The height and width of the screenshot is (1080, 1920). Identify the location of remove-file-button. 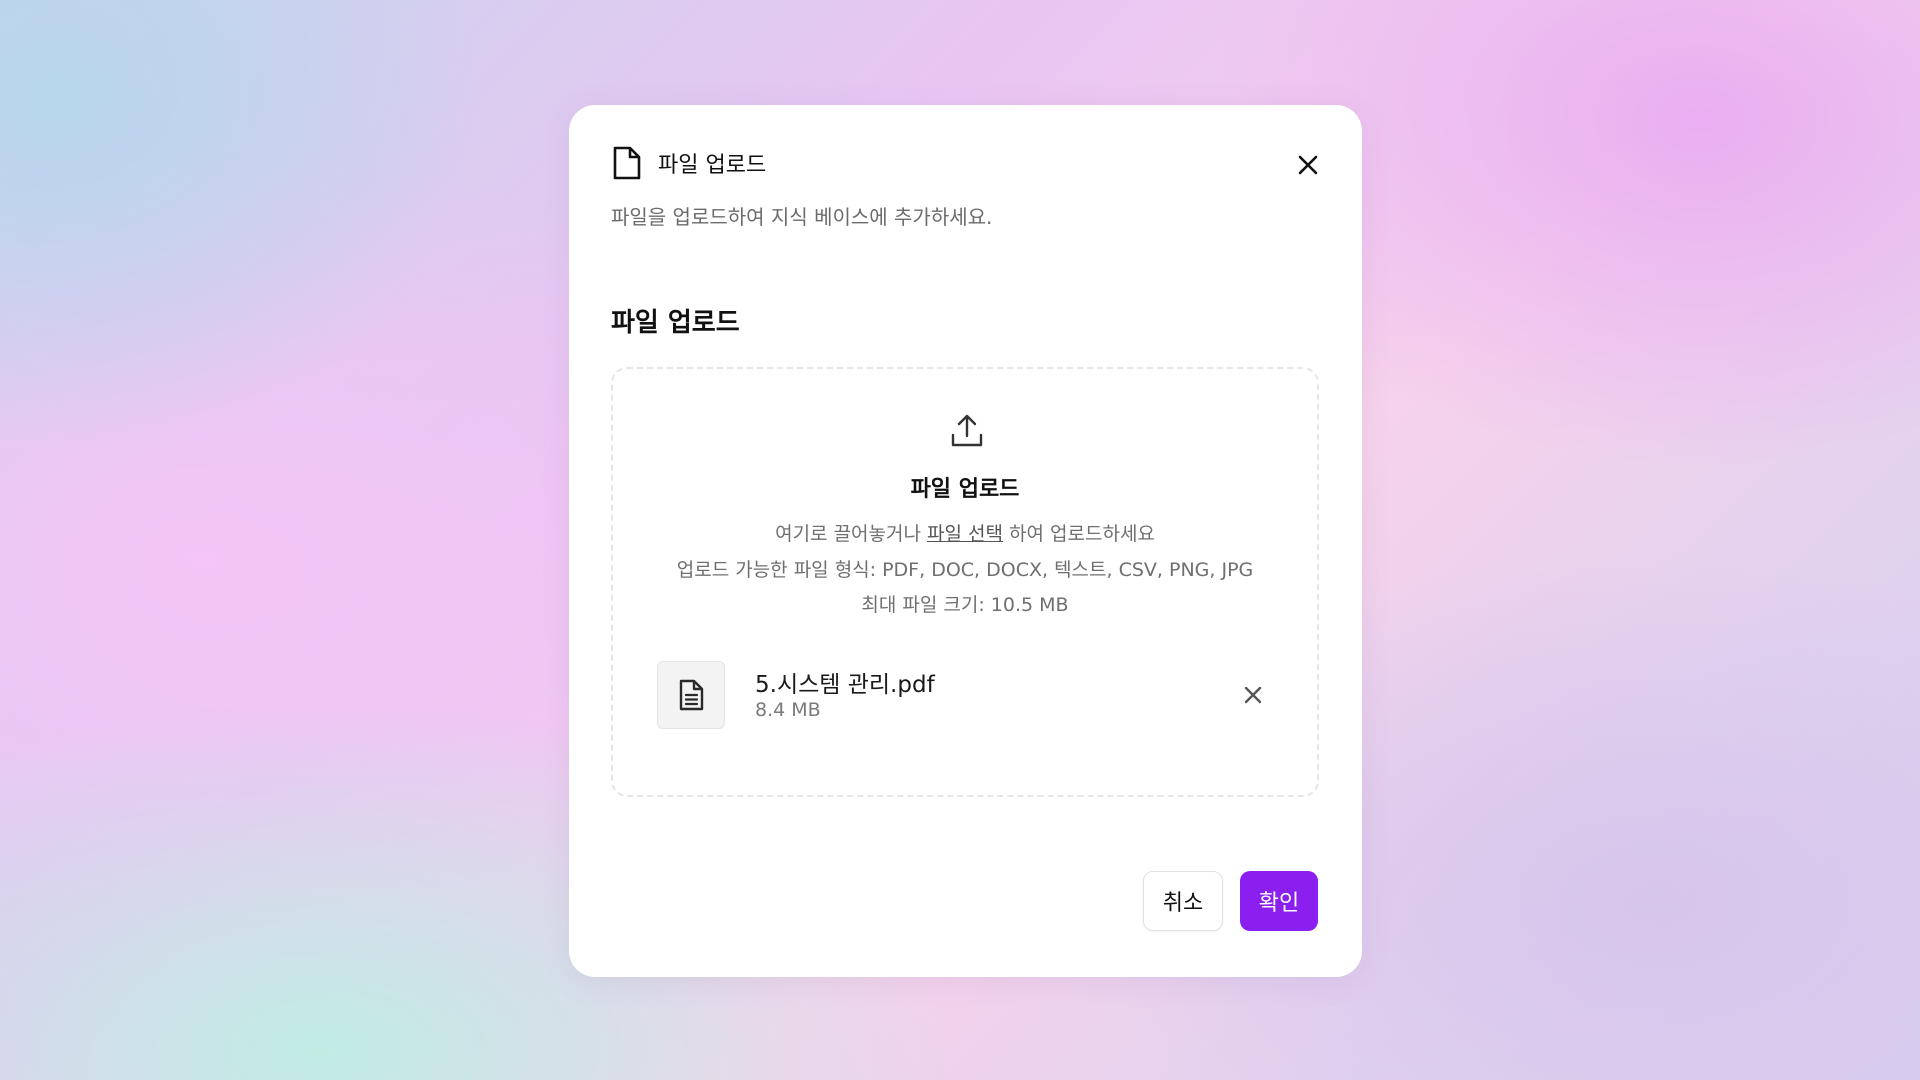
(1253, 695).